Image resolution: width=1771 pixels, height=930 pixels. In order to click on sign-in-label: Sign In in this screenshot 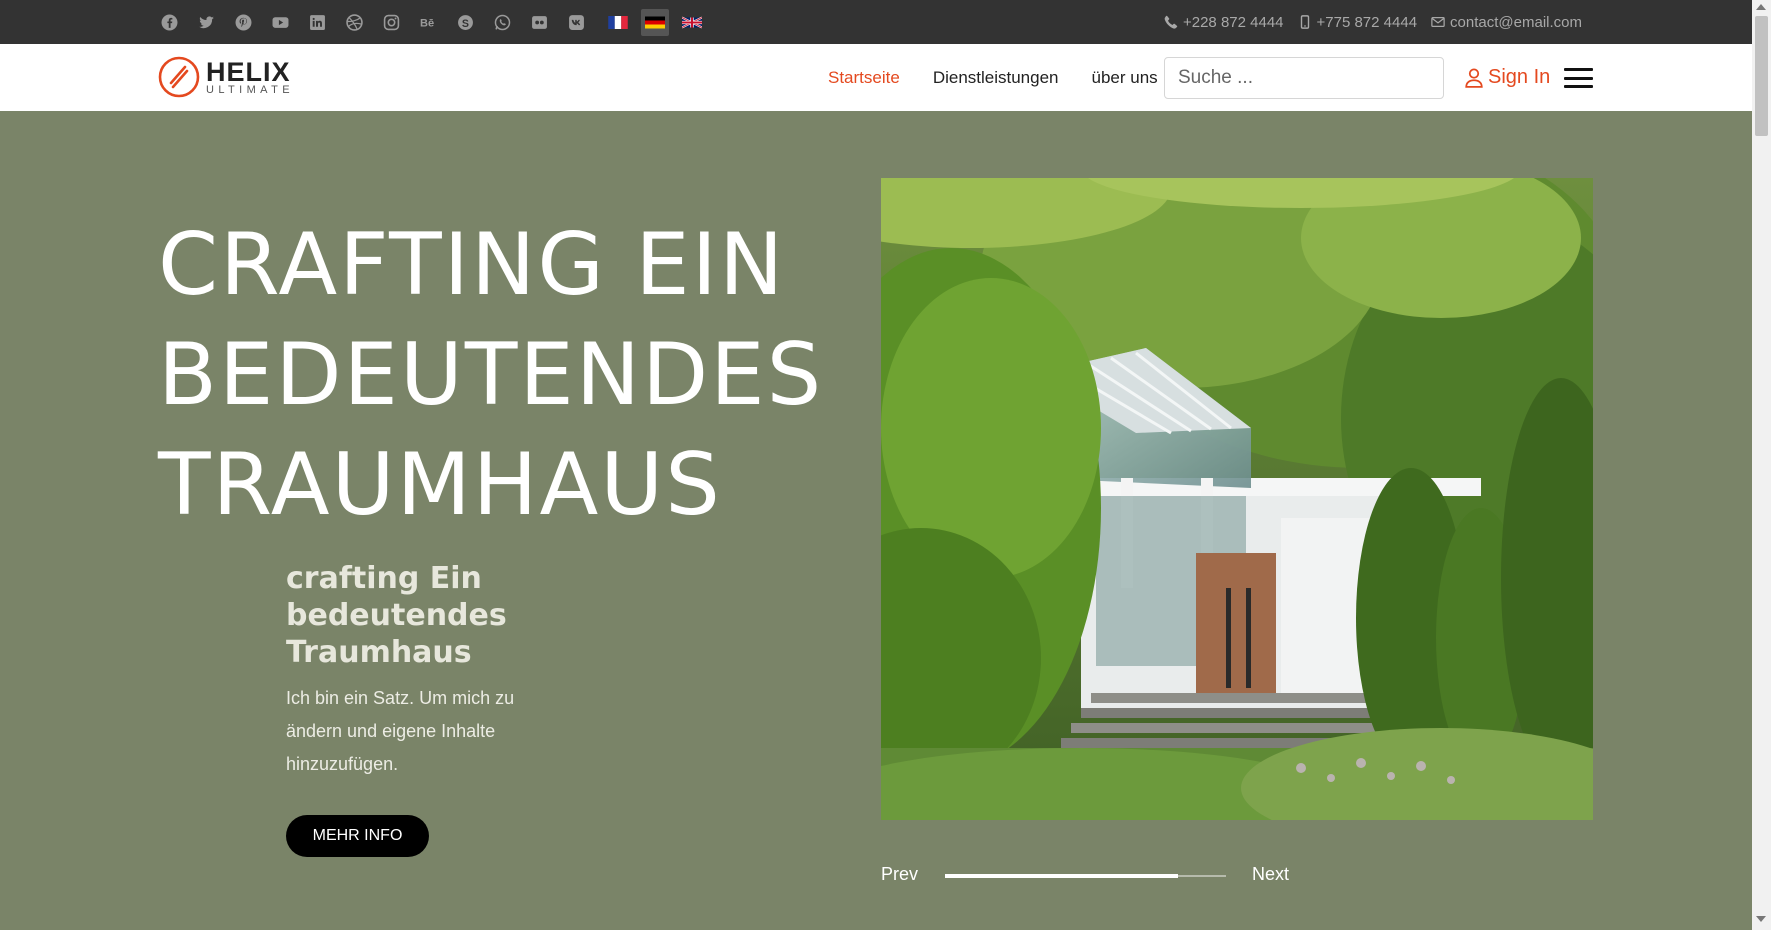, I will do `click(1519, 77)`.